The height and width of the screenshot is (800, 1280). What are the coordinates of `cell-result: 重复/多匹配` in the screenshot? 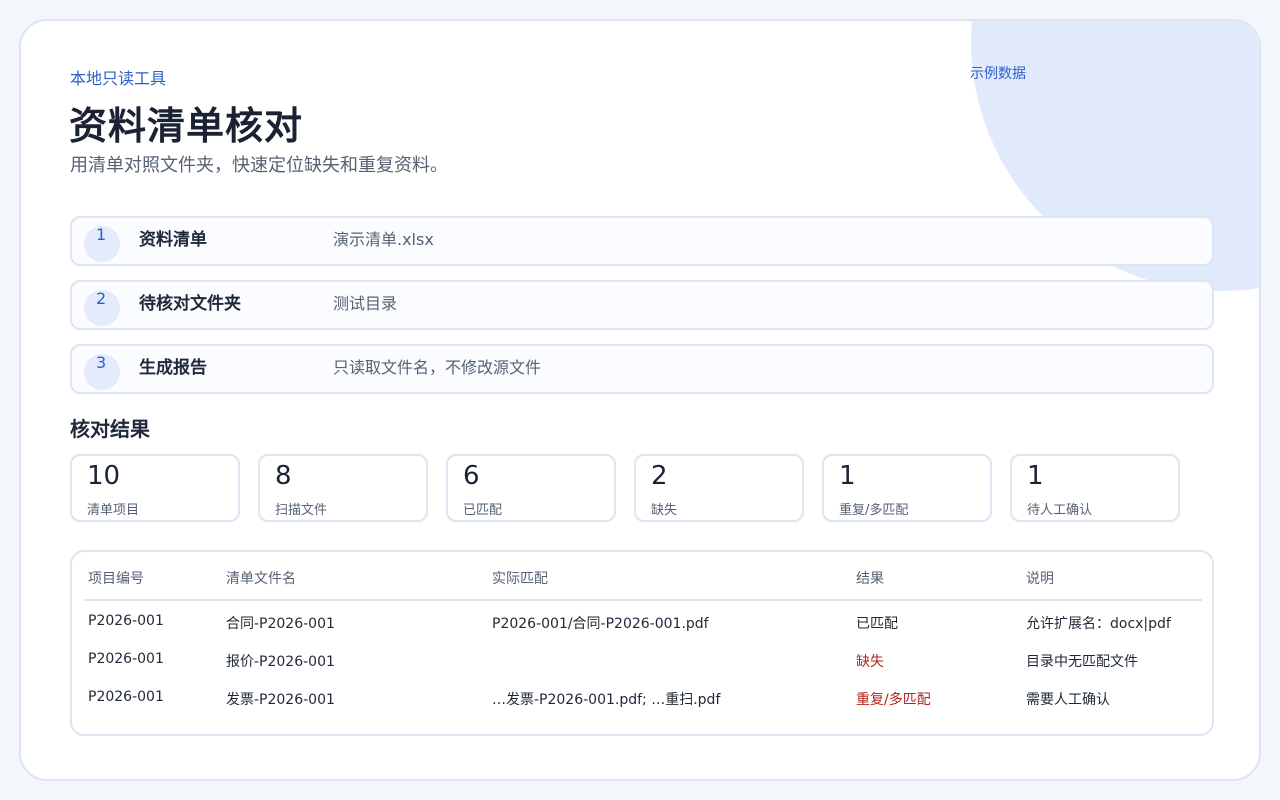 It's located at (893, 700).